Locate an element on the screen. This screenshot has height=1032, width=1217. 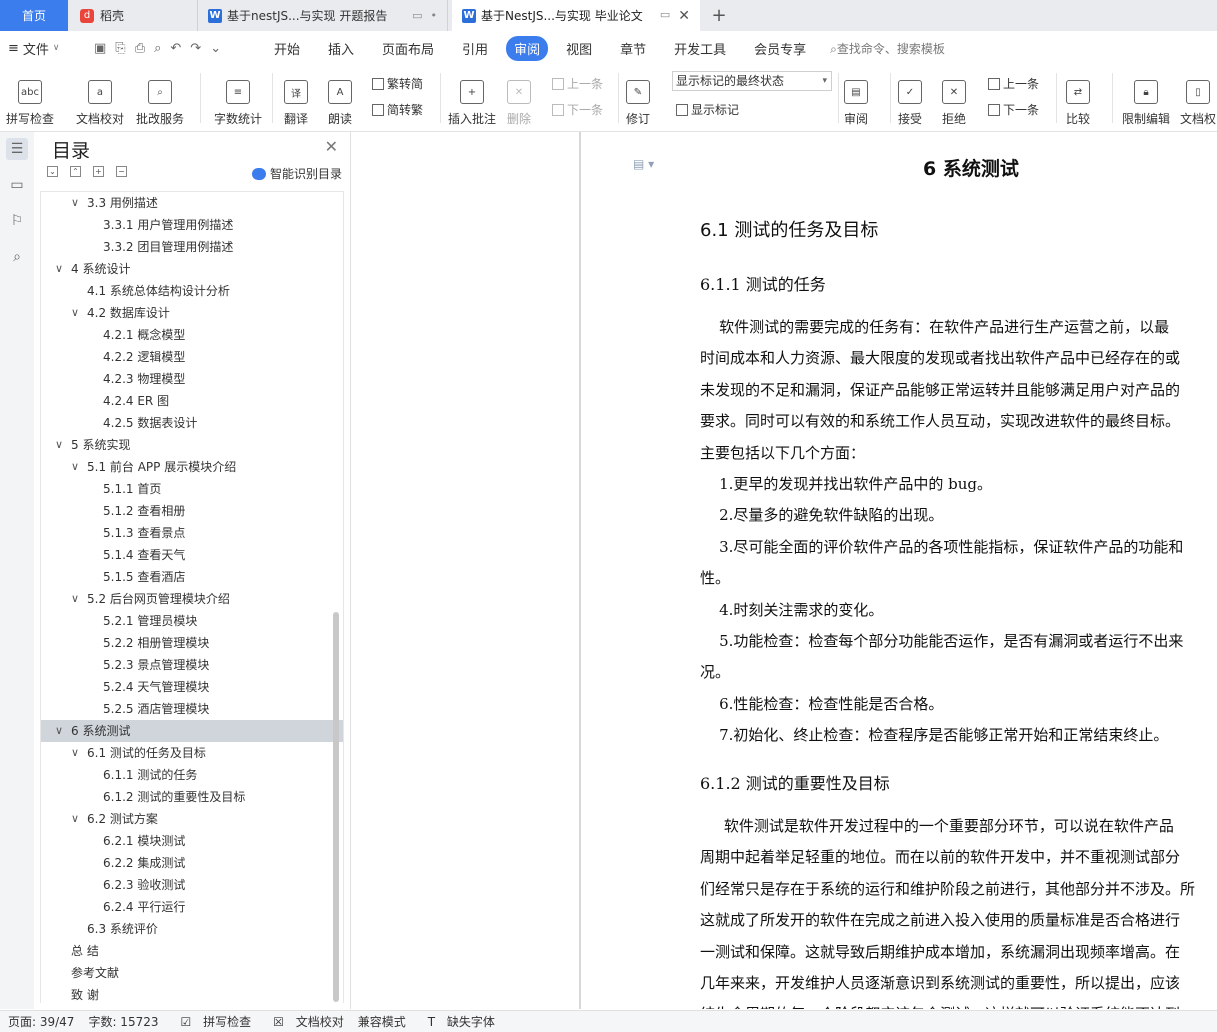
tab-document-thesis: W 基于NestJS...与实现 毕业论文 ▭ ✕ is located at coordinates (576, 15).